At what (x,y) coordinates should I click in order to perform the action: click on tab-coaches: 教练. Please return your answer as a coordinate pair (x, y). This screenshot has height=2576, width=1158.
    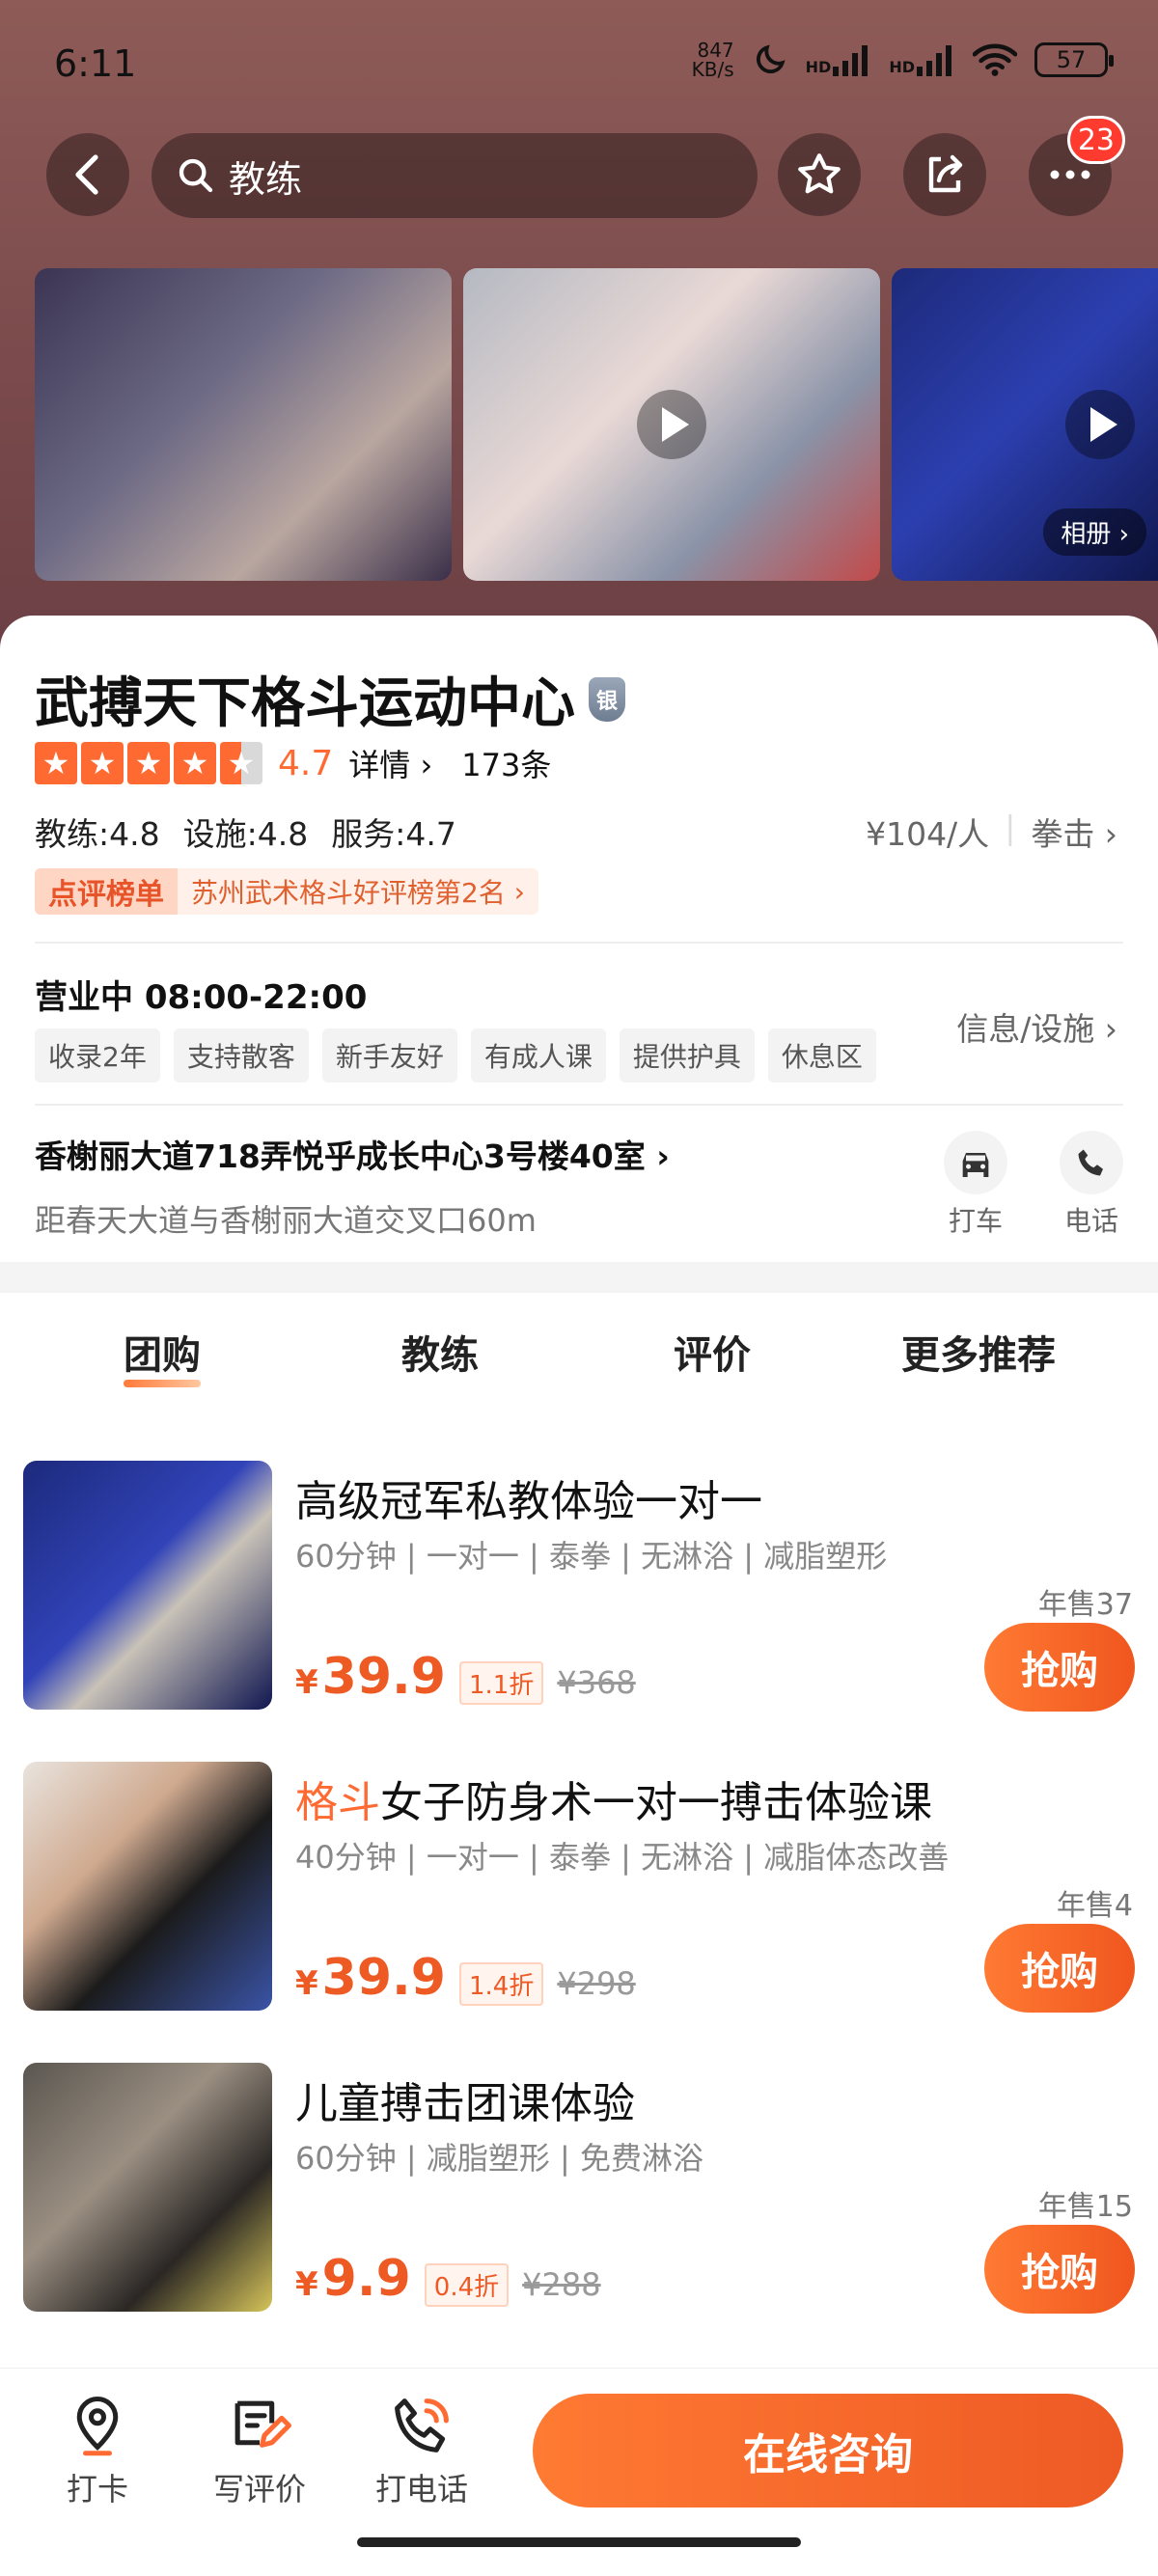
    Looking at the image, I should click on (440, 1352).